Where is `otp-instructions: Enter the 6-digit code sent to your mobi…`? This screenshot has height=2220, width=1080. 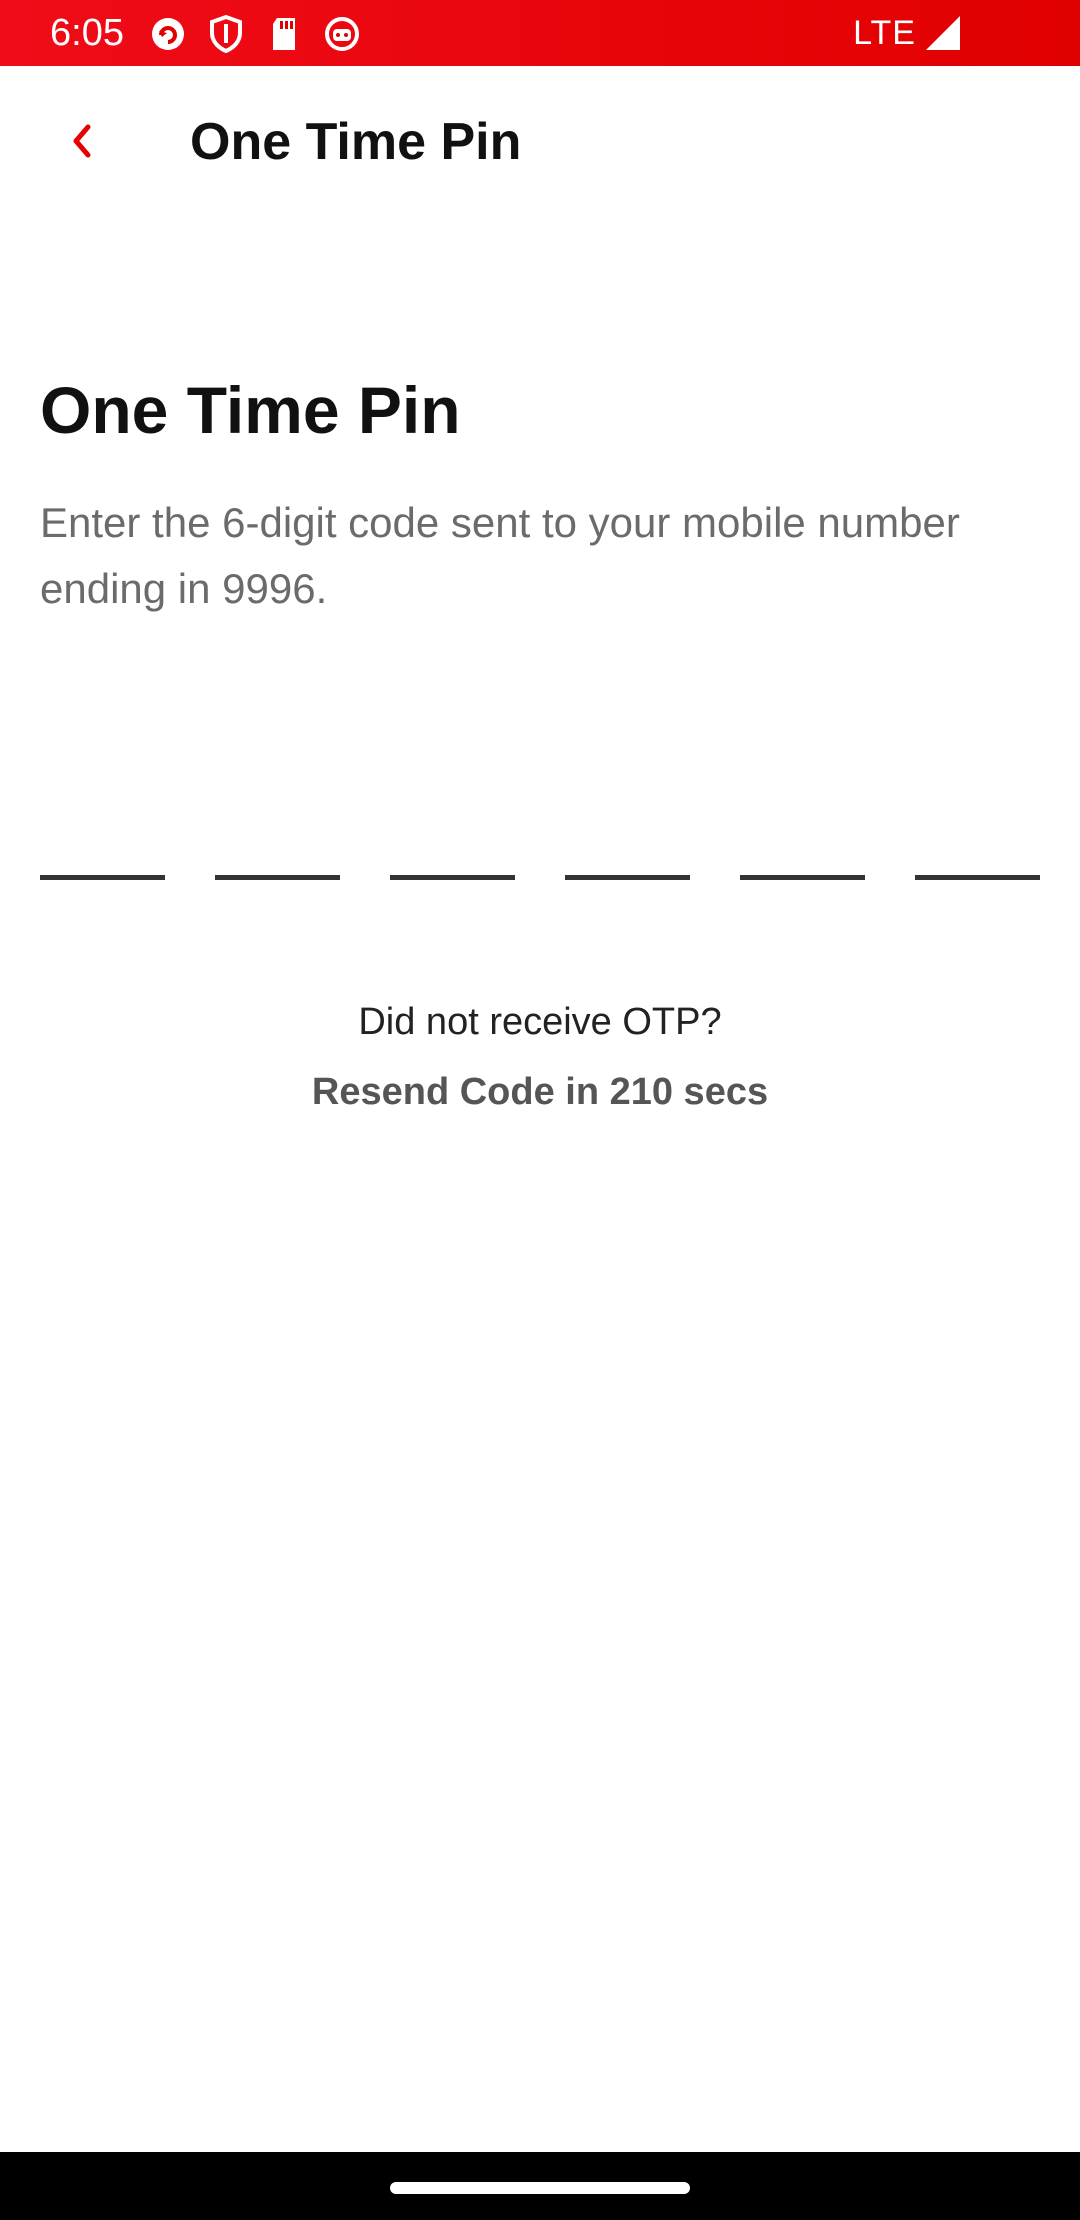
otp-instructions: Enter the 6-digit code sent to your mobi… is located at coordinates (500, 555).